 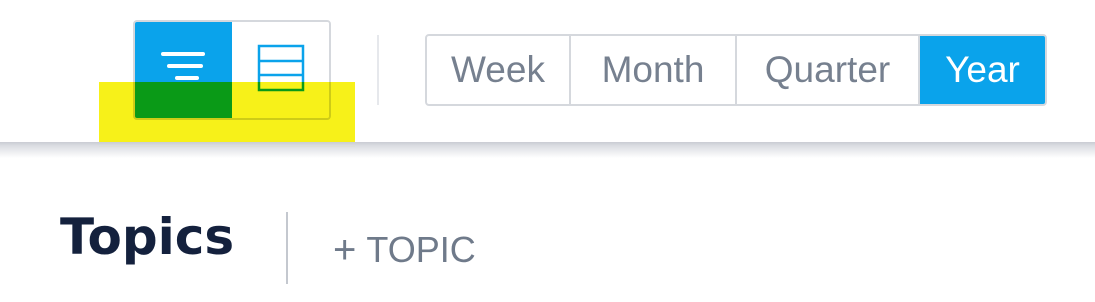 I want to click on add-topic-button: + TOPIC, so click(x=404, y=250).